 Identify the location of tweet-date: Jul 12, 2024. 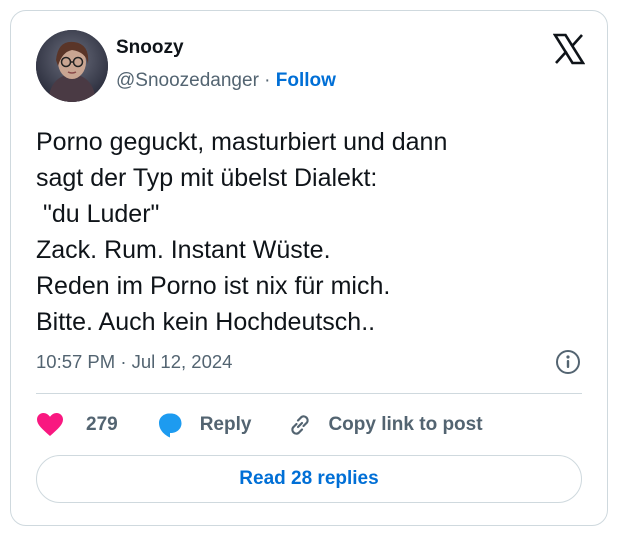
(182, 361).